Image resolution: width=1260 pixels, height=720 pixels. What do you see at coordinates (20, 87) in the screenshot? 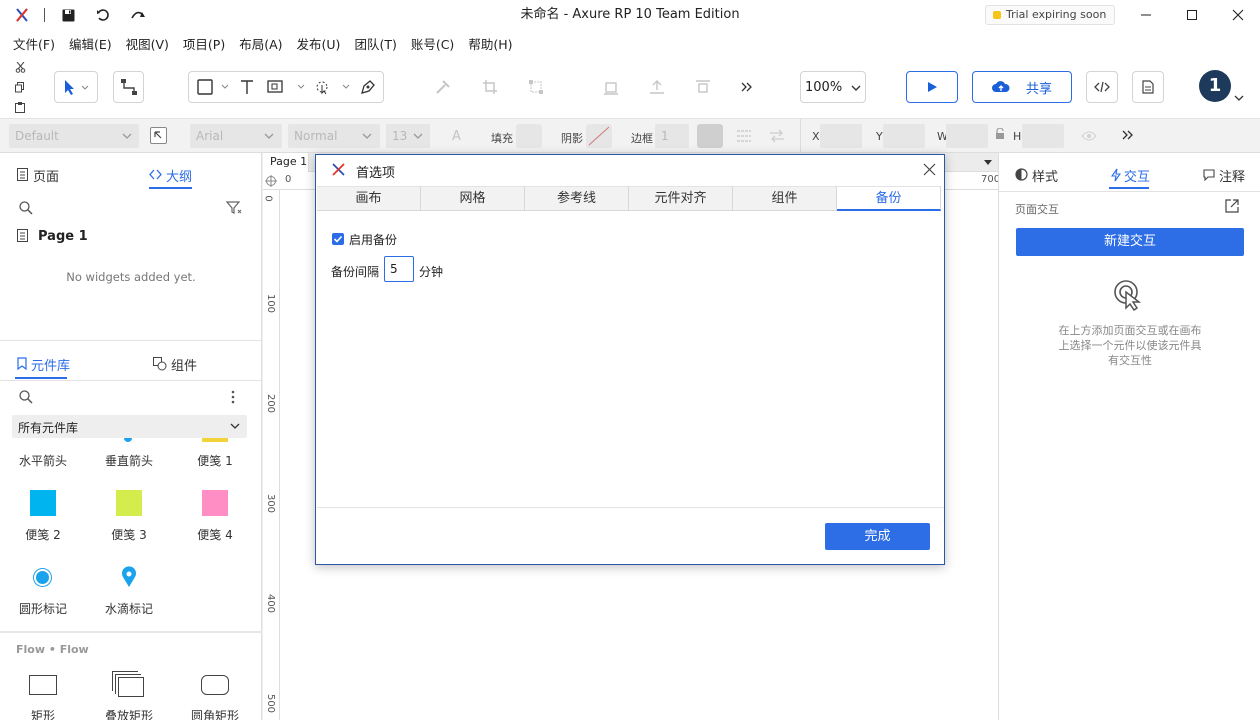
I see `copy-icon` at bounding box center [20, 87].